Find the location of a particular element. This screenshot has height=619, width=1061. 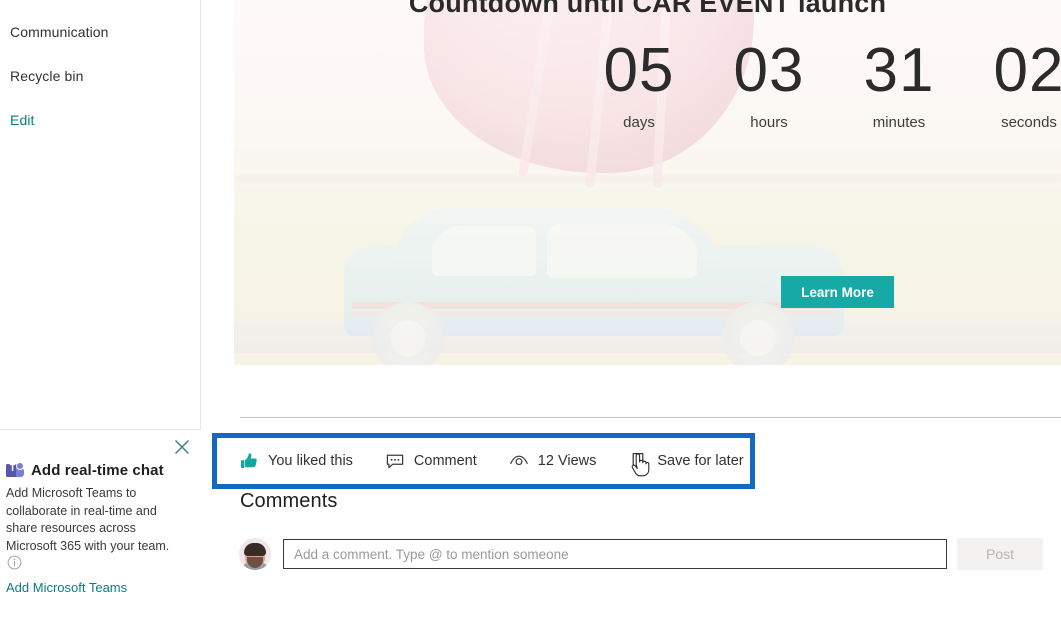

add-microsoft-teams-link: Add Microsoft Teams is located at coordinates (66, 587).